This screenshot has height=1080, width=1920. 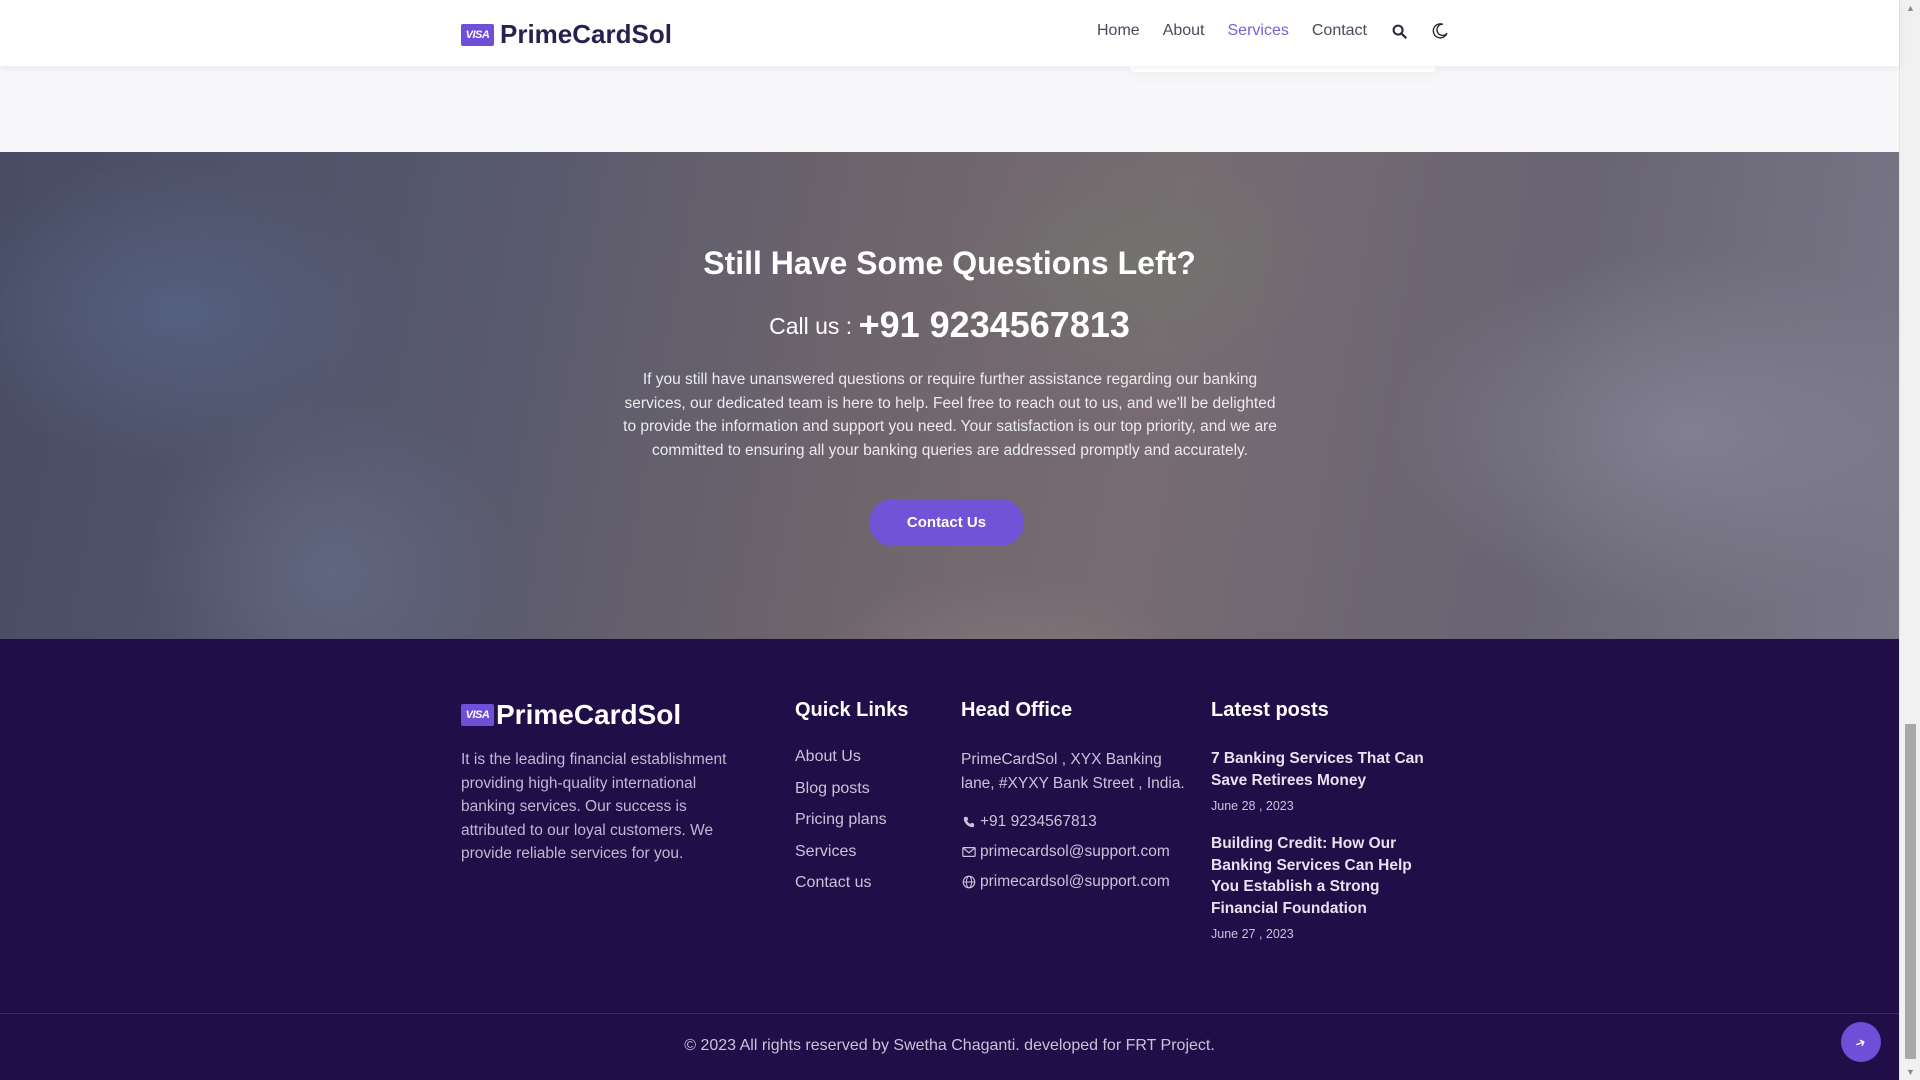 What do you see at coordinates (1038, 821) in the screenshot?
I see `office-phone-text: +91 9234567813` at bounding box center [1038, 821].